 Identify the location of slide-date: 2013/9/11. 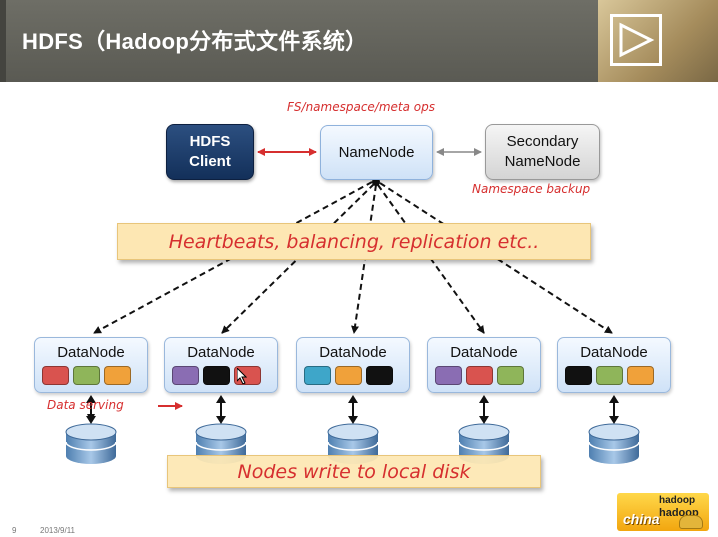
(57, 530).